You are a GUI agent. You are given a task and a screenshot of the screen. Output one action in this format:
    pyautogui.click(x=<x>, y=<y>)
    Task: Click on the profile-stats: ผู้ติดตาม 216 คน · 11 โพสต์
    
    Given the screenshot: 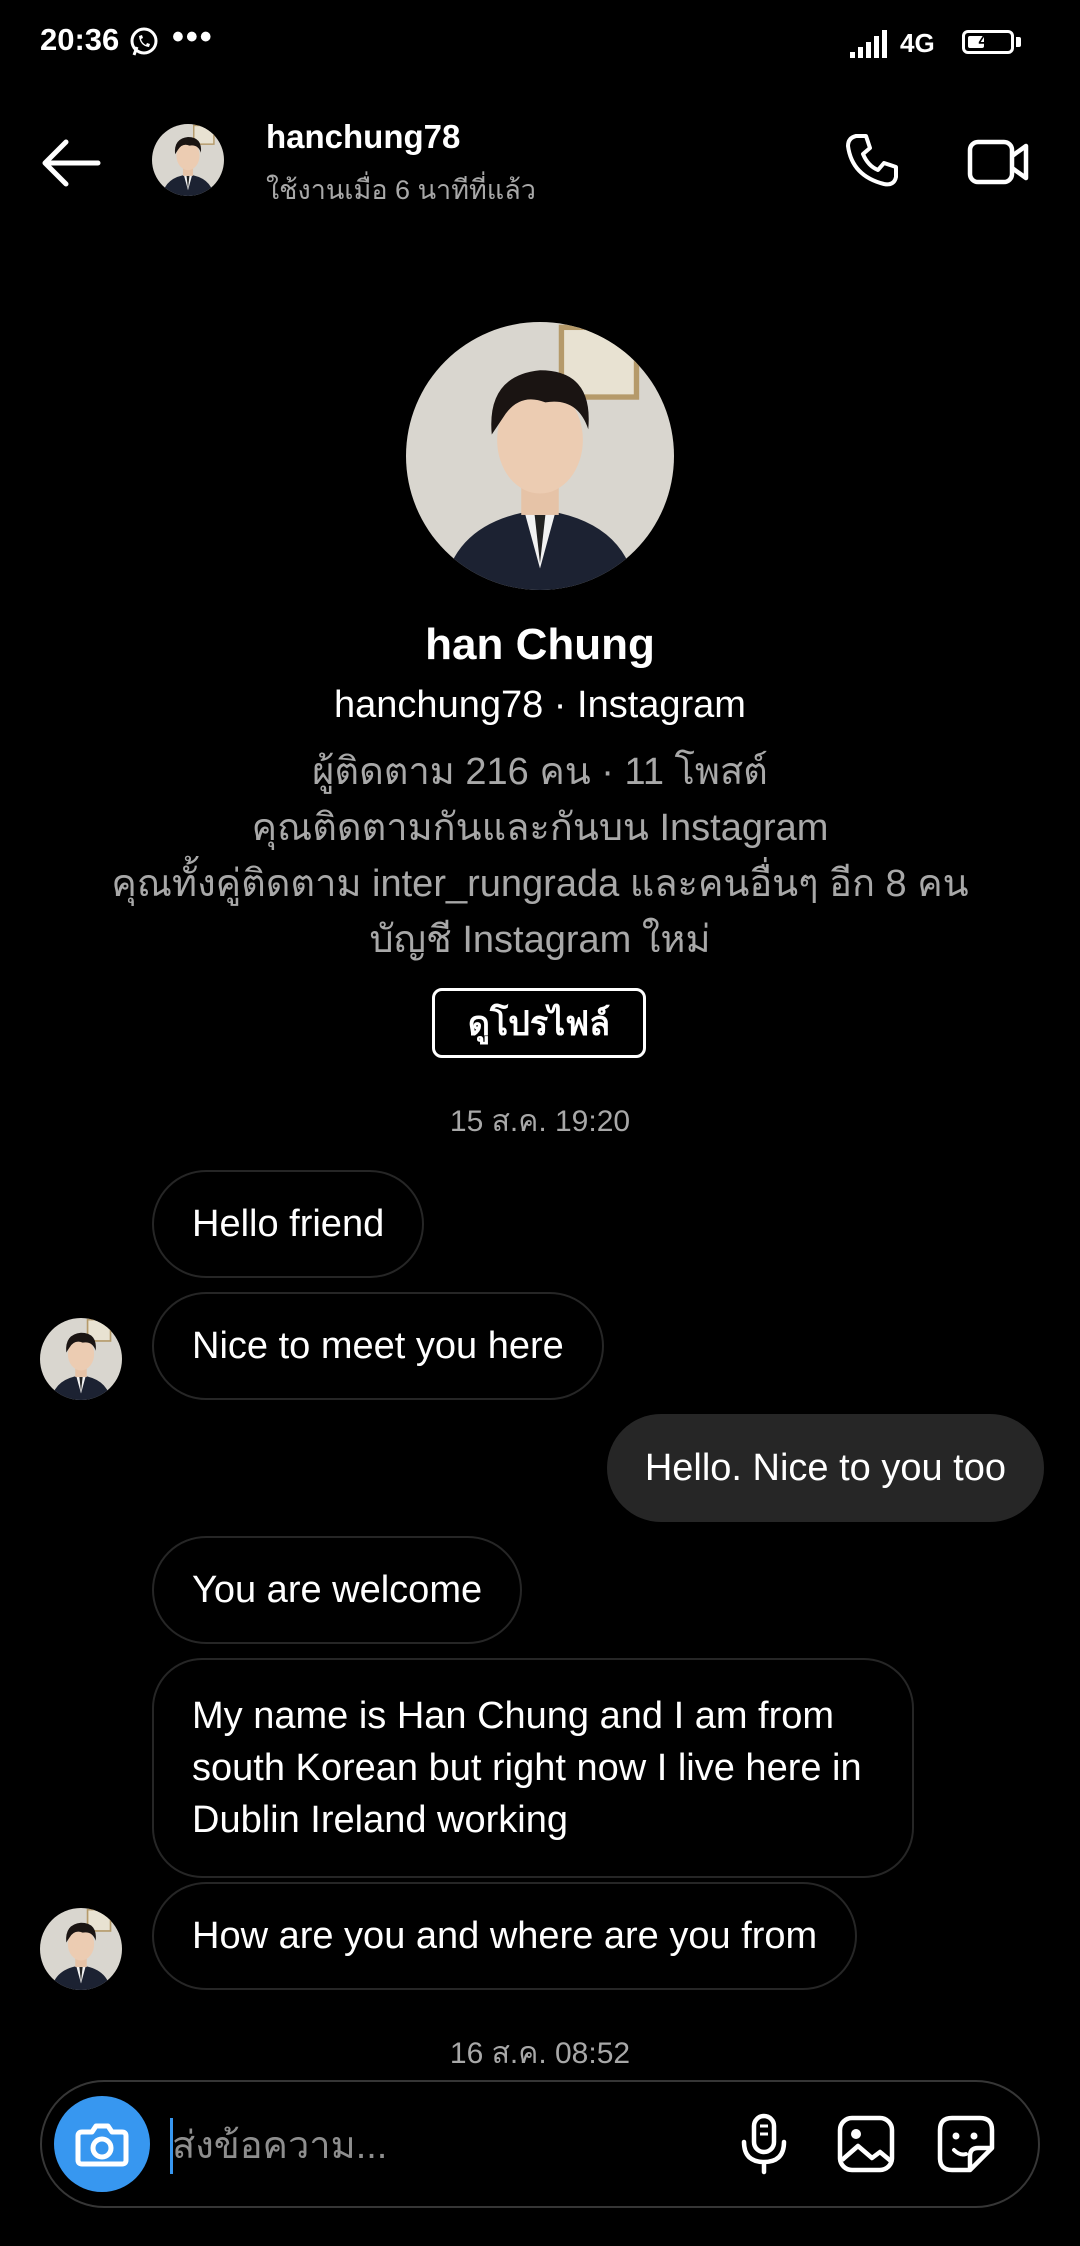 What is the action you would take?
    pyautogui.click(x=540, y=772)
    